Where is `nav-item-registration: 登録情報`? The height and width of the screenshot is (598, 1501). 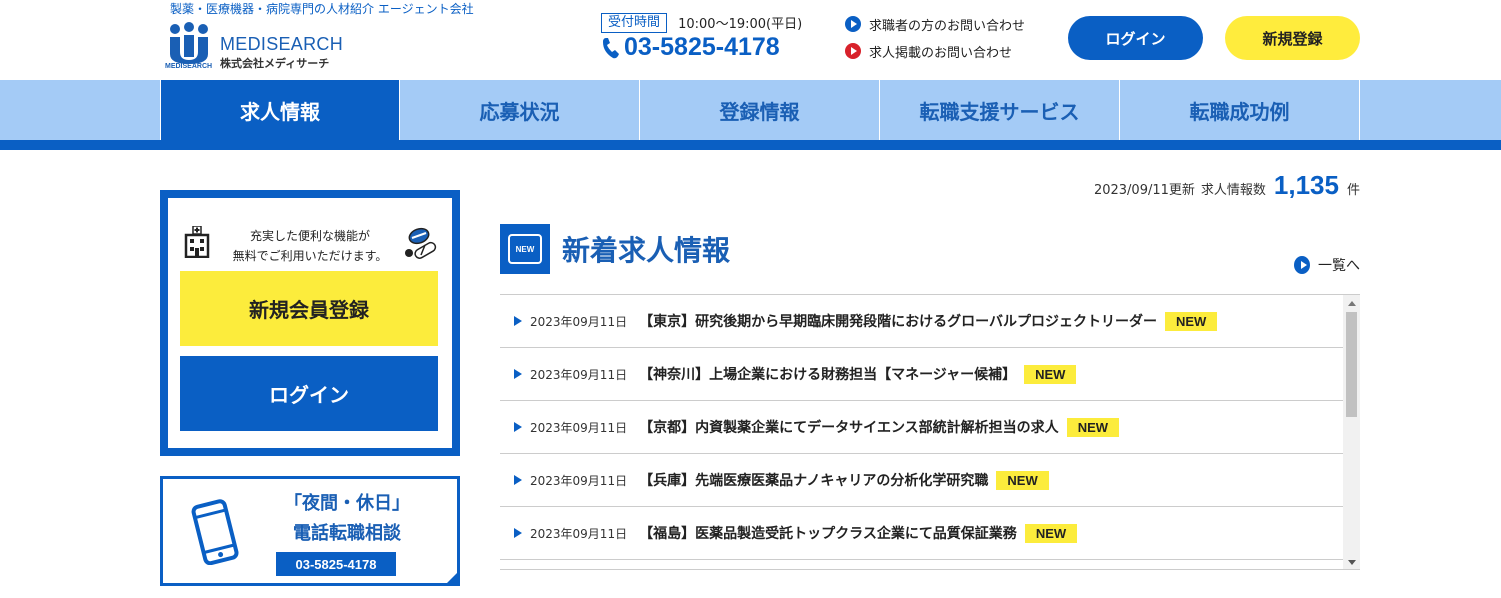 nav-item-registration: 登録情報 is located at coordinates (760, 110).